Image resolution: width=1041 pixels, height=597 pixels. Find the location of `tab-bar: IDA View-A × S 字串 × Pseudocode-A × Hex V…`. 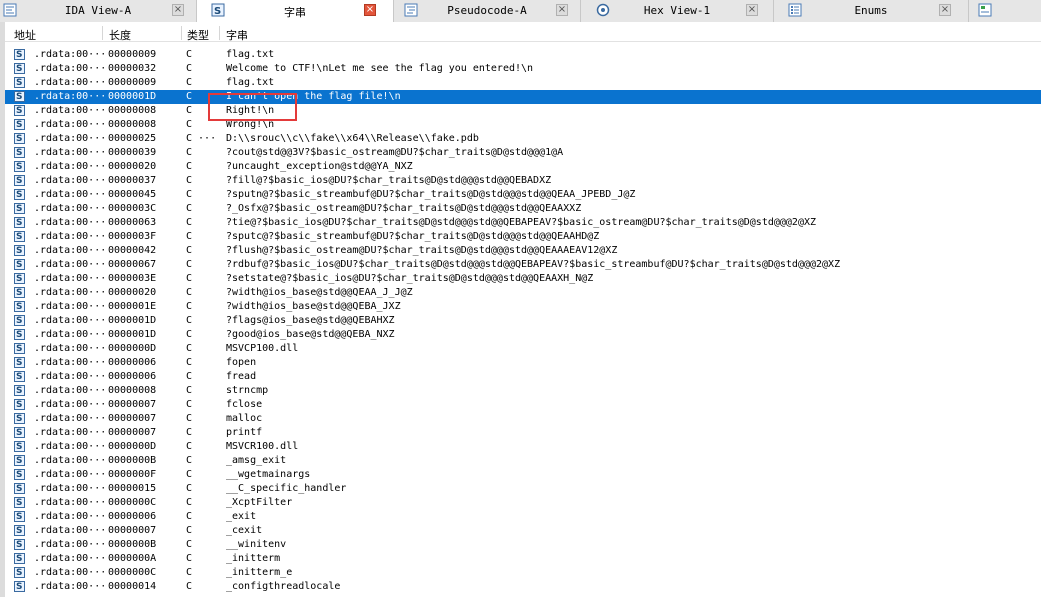

tab-bar: IDA View-A × S 字串 × Pseudocode-A × Hex V… is located at coordinates (520, 11).